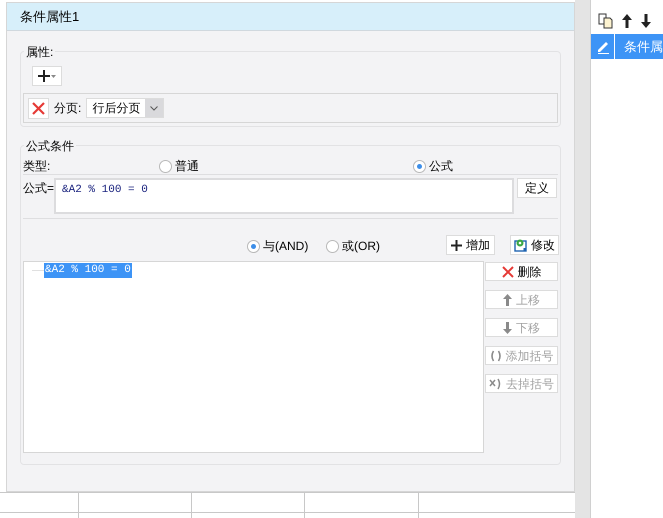  Describe the element at coordinates (605, 21) in the screenshot. I see `copy-icon` at that location.